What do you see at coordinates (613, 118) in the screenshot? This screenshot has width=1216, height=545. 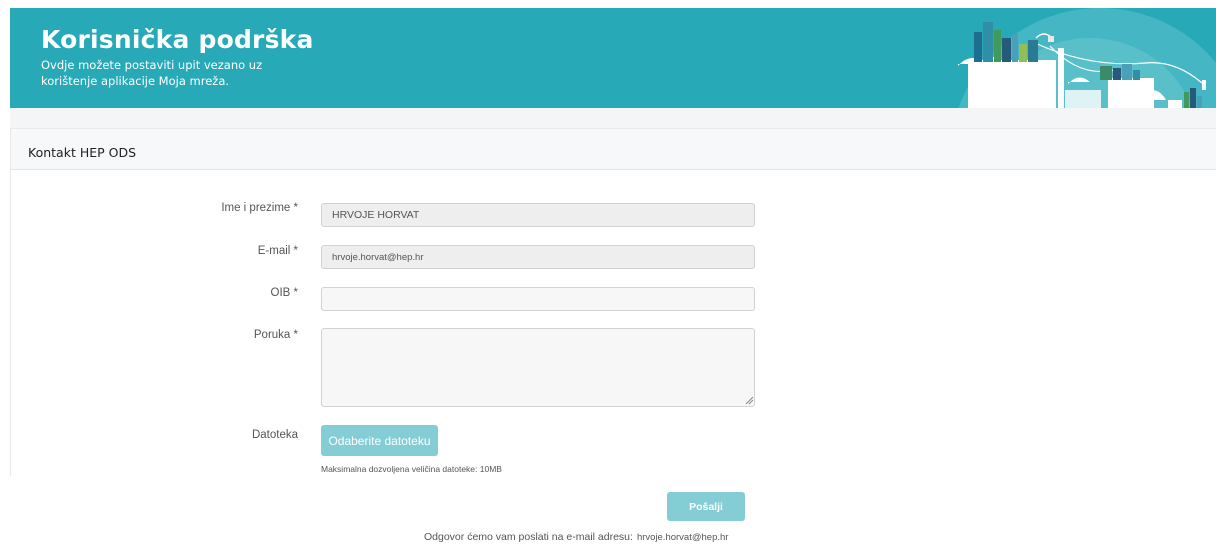 I see `header-separator` at bounding box center [613, 118].